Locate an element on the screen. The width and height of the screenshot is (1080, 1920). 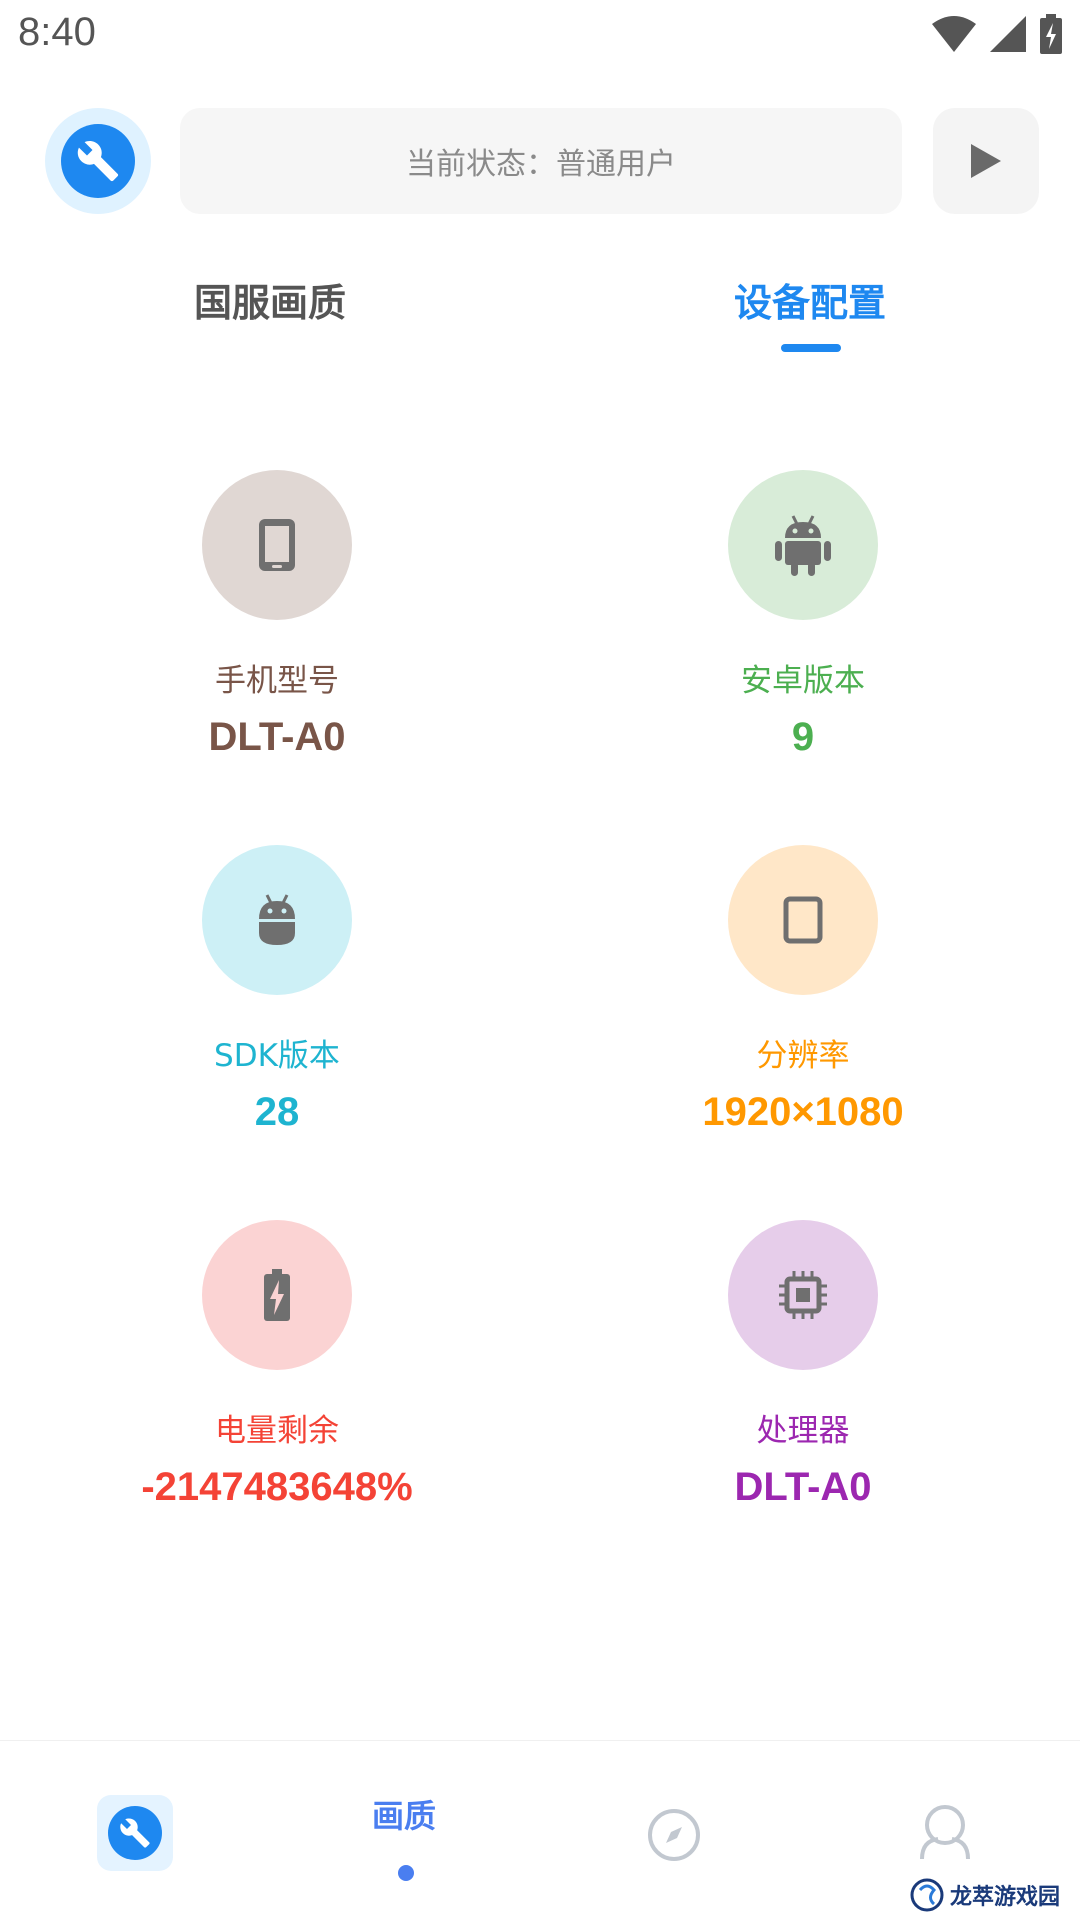
status-time: 8:40 is located at coordinates (57, 32).